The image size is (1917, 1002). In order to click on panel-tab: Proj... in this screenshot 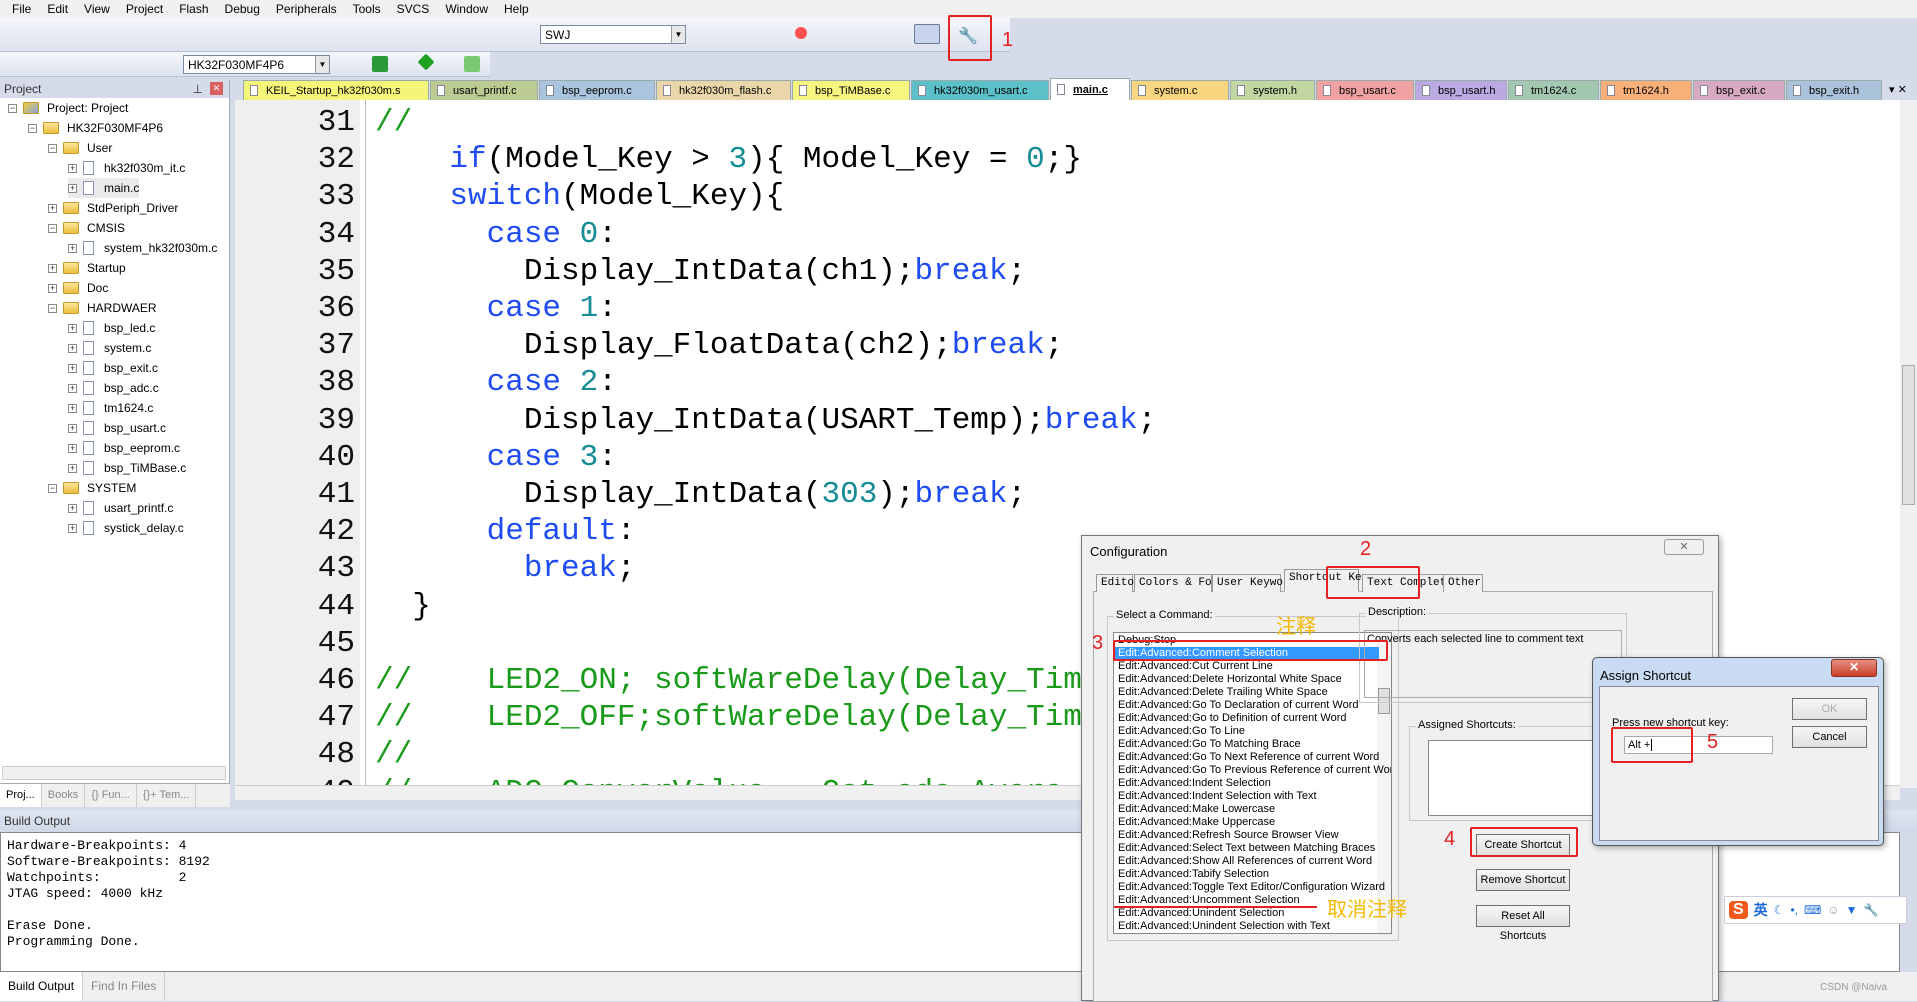, I will do `click(21, 795)`.